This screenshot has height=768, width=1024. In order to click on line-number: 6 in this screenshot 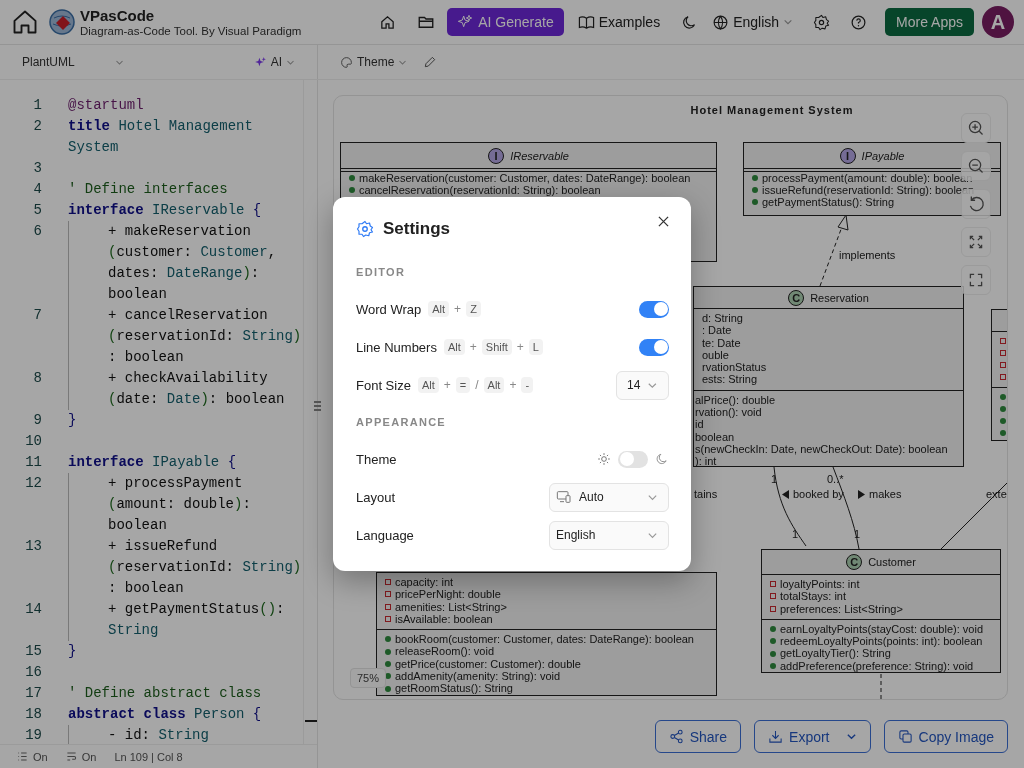, I will do `click(37, 231)`.